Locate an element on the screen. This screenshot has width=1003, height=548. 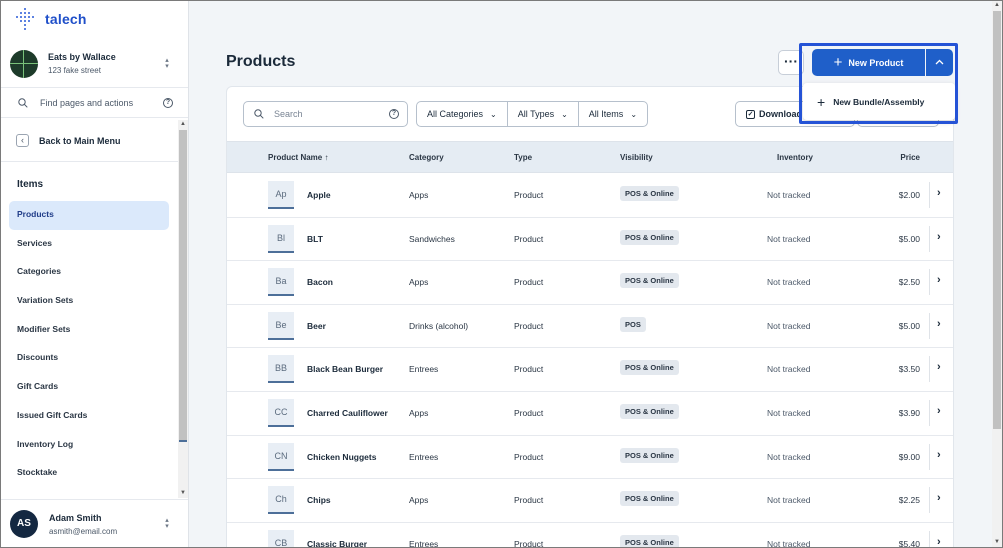
new-bundle-assembly-label: New Bundle/Assembly is located at coordinates (879, 101).